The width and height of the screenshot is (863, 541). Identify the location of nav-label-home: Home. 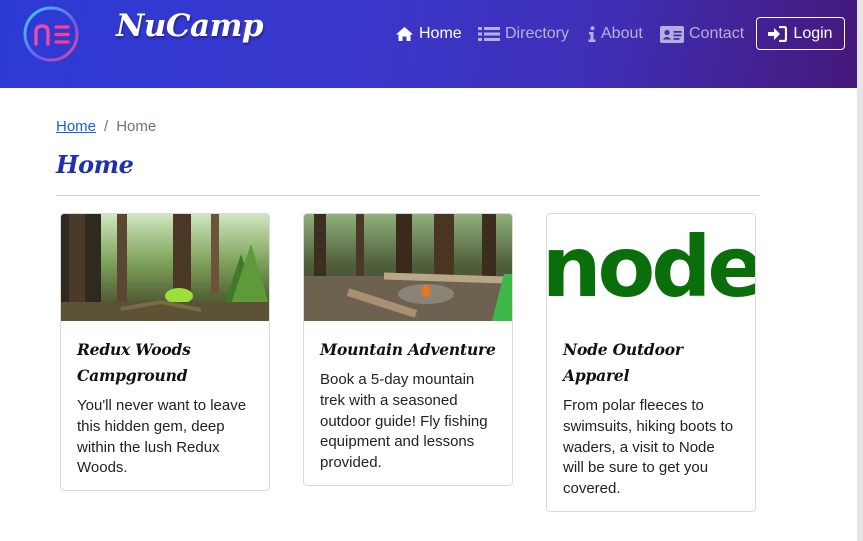
(440, 33).